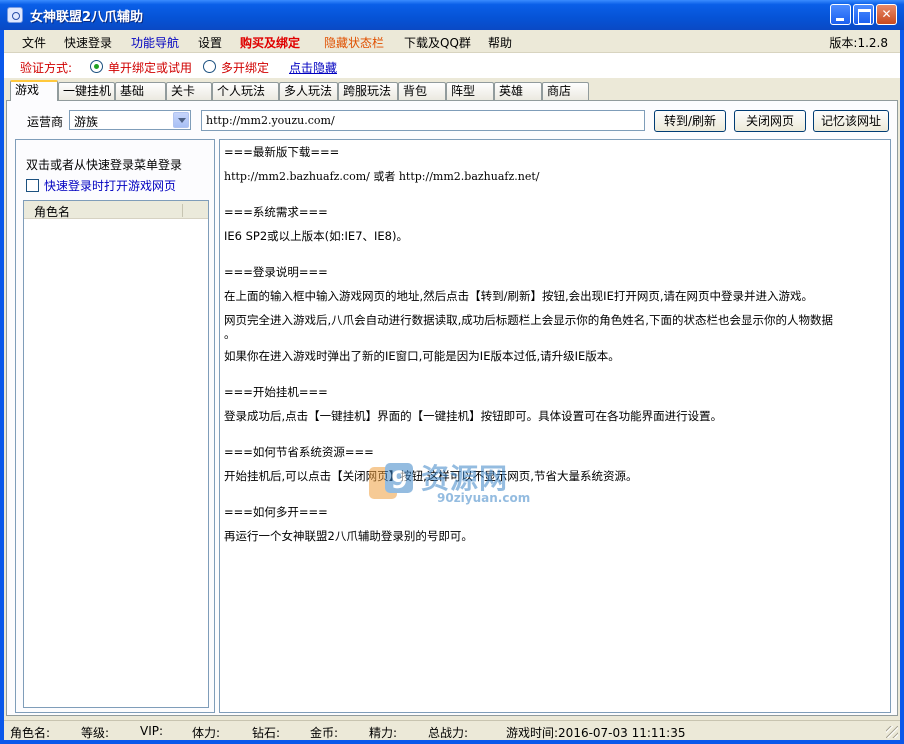  What do you see at coordinates (140, 91) in the screenshot?
I see `tab-basic: 基础` at bounding box center [140, 91].